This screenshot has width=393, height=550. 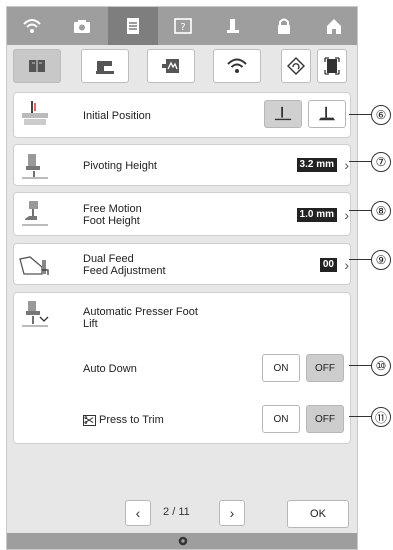 What do you see at coordinates (35, 114) in the screenshot?
I see `needle-position-icon` at bounding box center [35, 114].